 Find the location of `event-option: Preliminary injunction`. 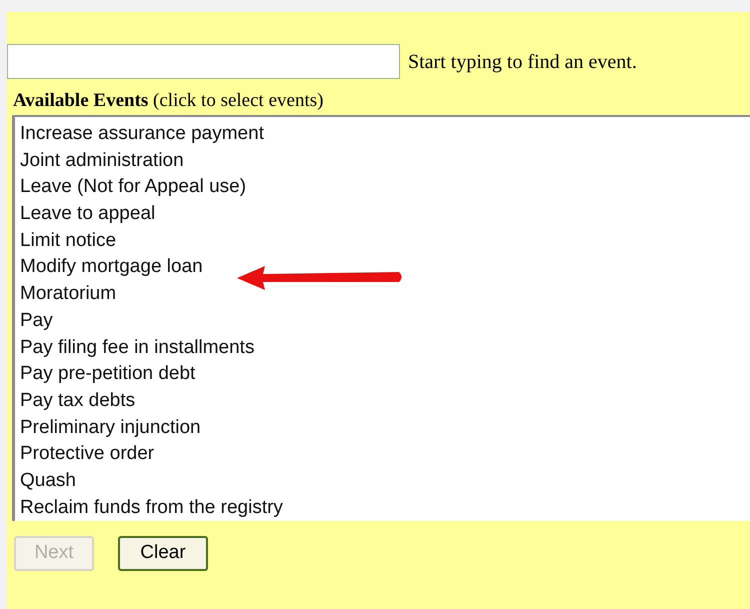

event-option: Preliminary injunction is located at coordinates (110, 428).